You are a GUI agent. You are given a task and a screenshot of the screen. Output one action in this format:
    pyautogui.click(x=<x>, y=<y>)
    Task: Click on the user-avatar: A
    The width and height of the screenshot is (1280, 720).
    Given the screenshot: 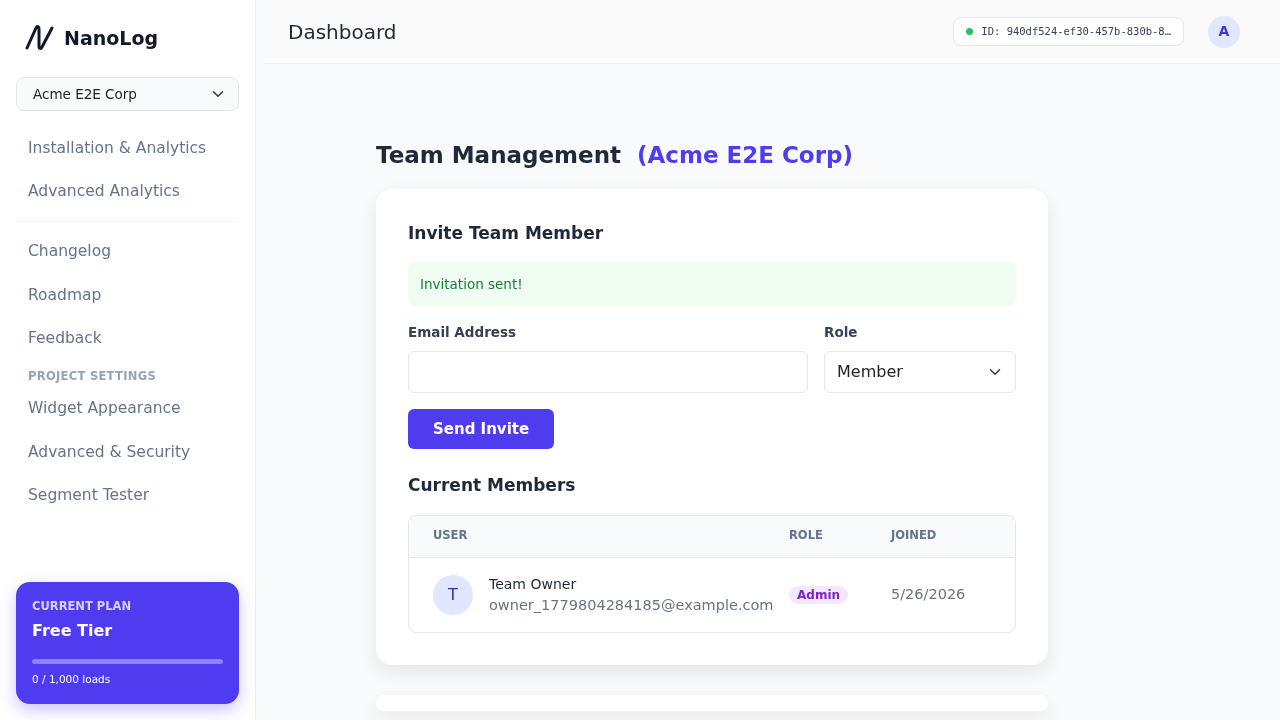 What is the action you would take?
    pyautogui.click(x=1224, y=31)
    